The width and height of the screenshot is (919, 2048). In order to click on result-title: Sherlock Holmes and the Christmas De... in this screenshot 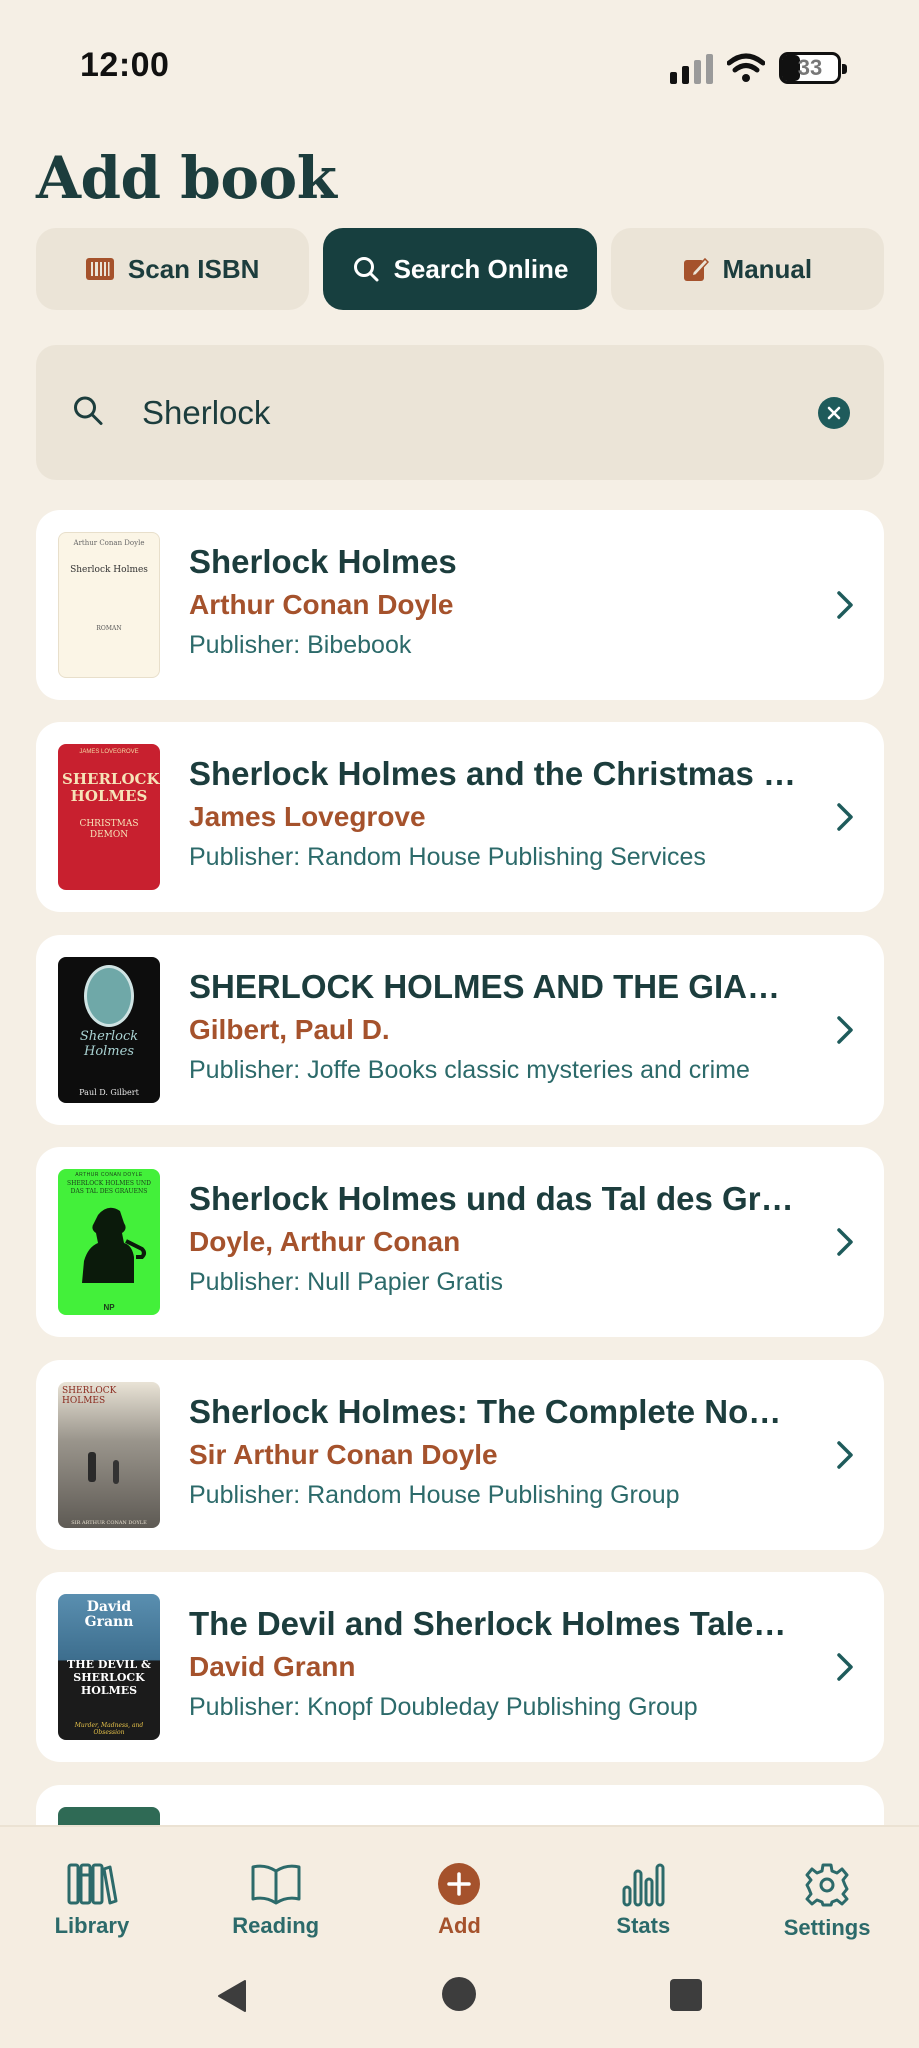, I will do `click(494, 773)`.